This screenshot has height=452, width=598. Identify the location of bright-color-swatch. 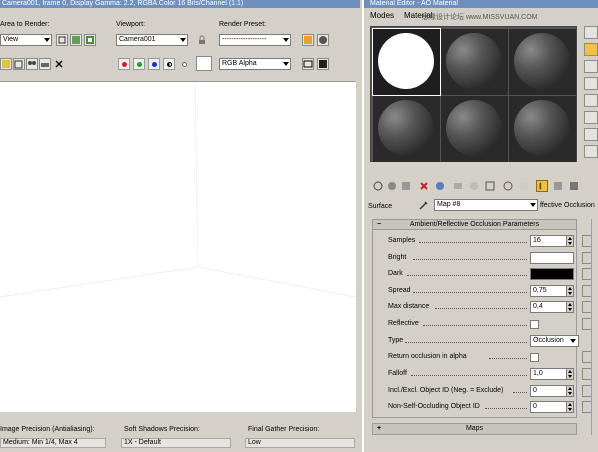
(552, 258).